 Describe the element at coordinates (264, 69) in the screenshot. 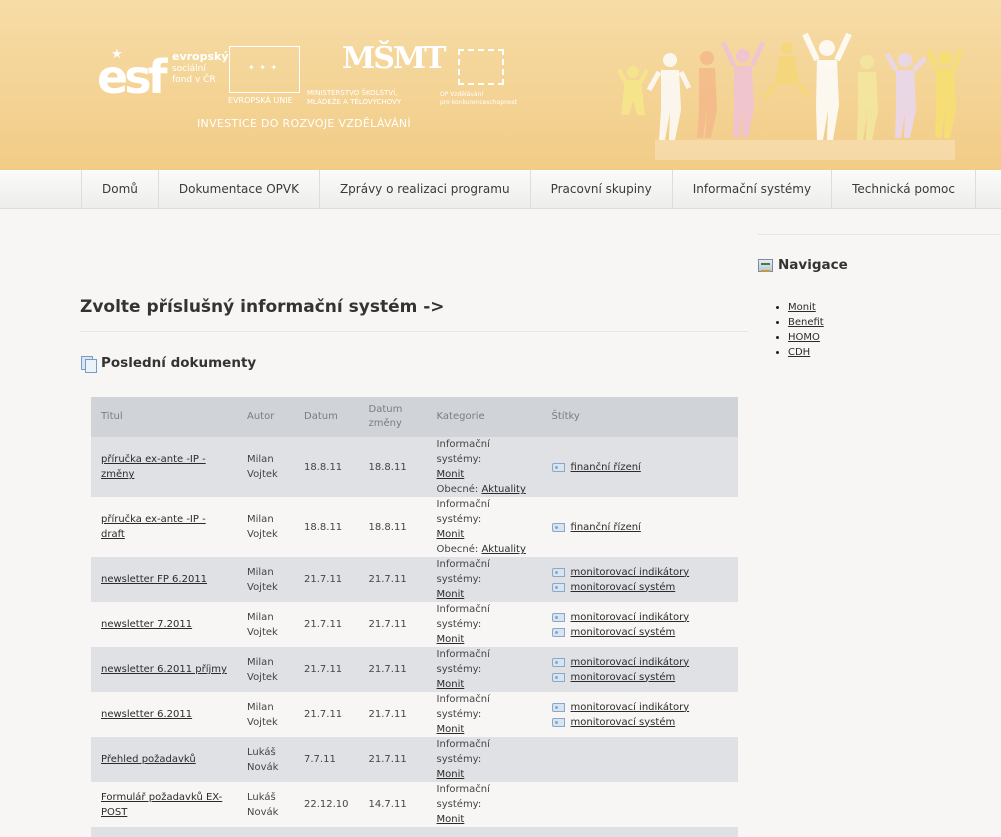

I see `eu-flag-icon` at that location.